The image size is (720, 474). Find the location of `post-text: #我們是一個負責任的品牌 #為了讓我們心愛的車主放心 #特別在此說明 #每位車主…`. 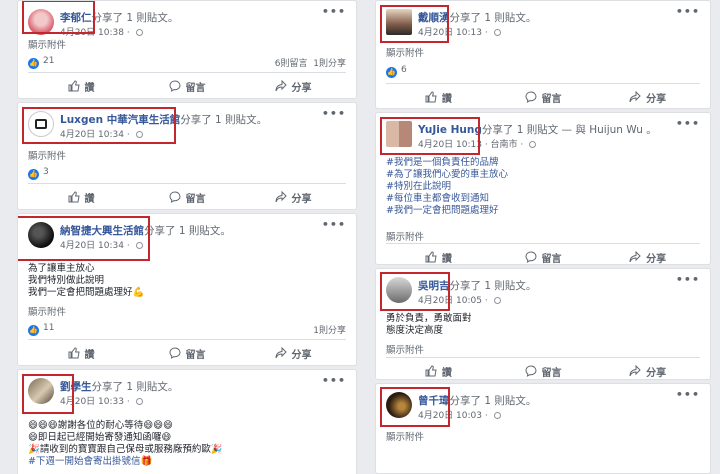

post-text: #我們是一個負責任的品牌 #為了讓我們心愛的車主放心 #特別在此說明 #每位車主… is located at coordinates (447, 187).